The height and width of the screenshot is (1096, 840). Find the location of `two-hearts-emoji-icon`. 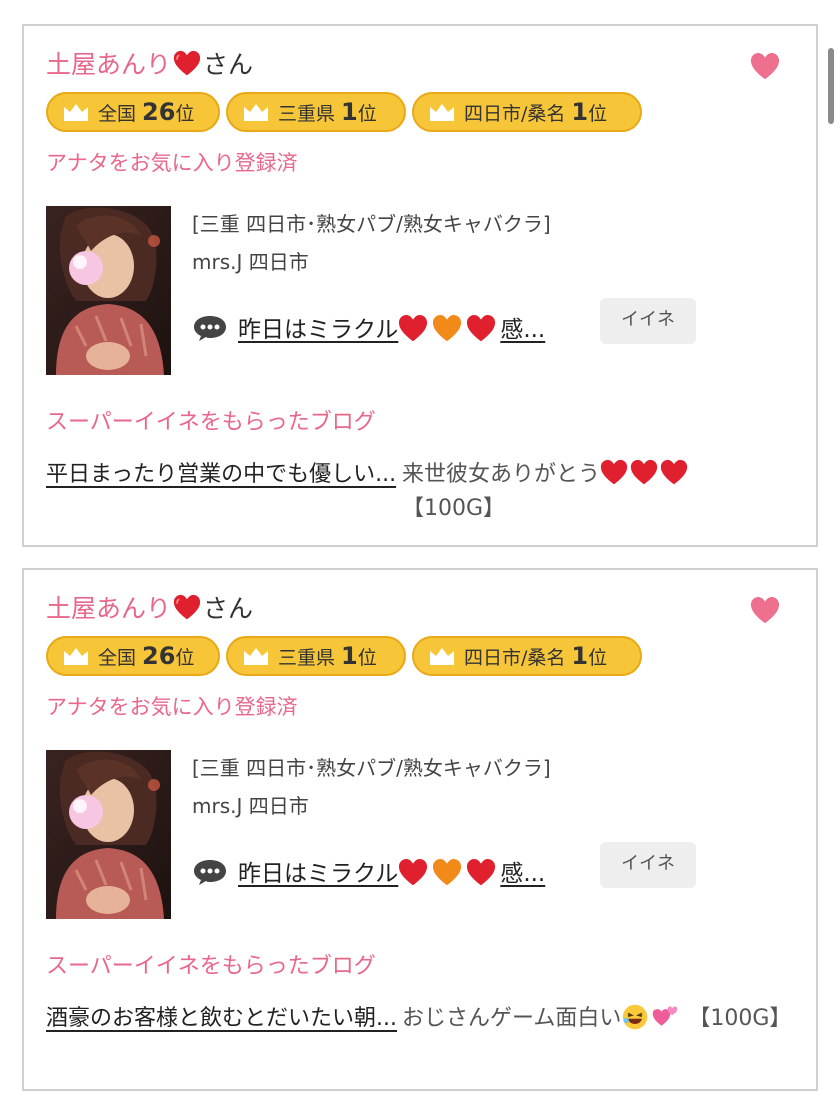

two-hearts-emoji-icon is located at coordinates (665, 1016).